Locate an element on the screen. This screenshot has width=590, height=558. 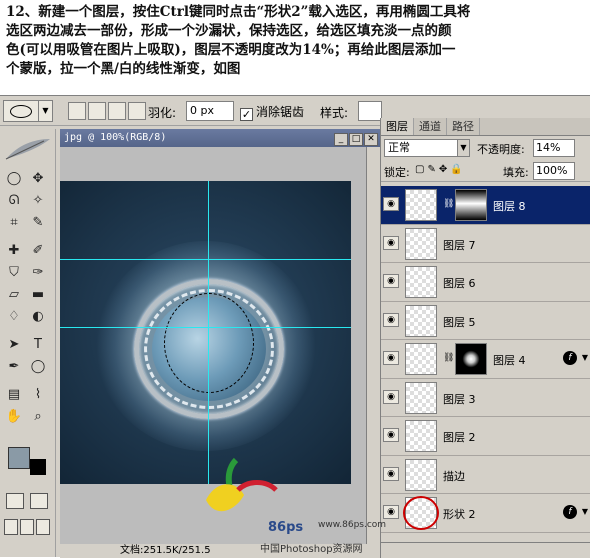
layer-row: ◉ 形状 2 f ▼ is located at coordinates (485, 513).